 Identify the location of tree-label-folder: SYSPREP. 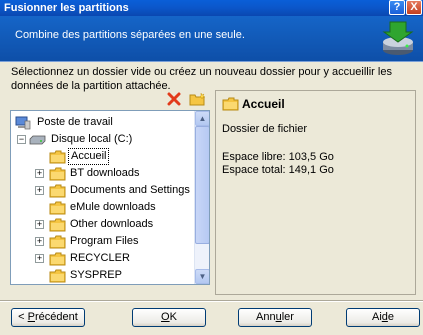
(96, 275).